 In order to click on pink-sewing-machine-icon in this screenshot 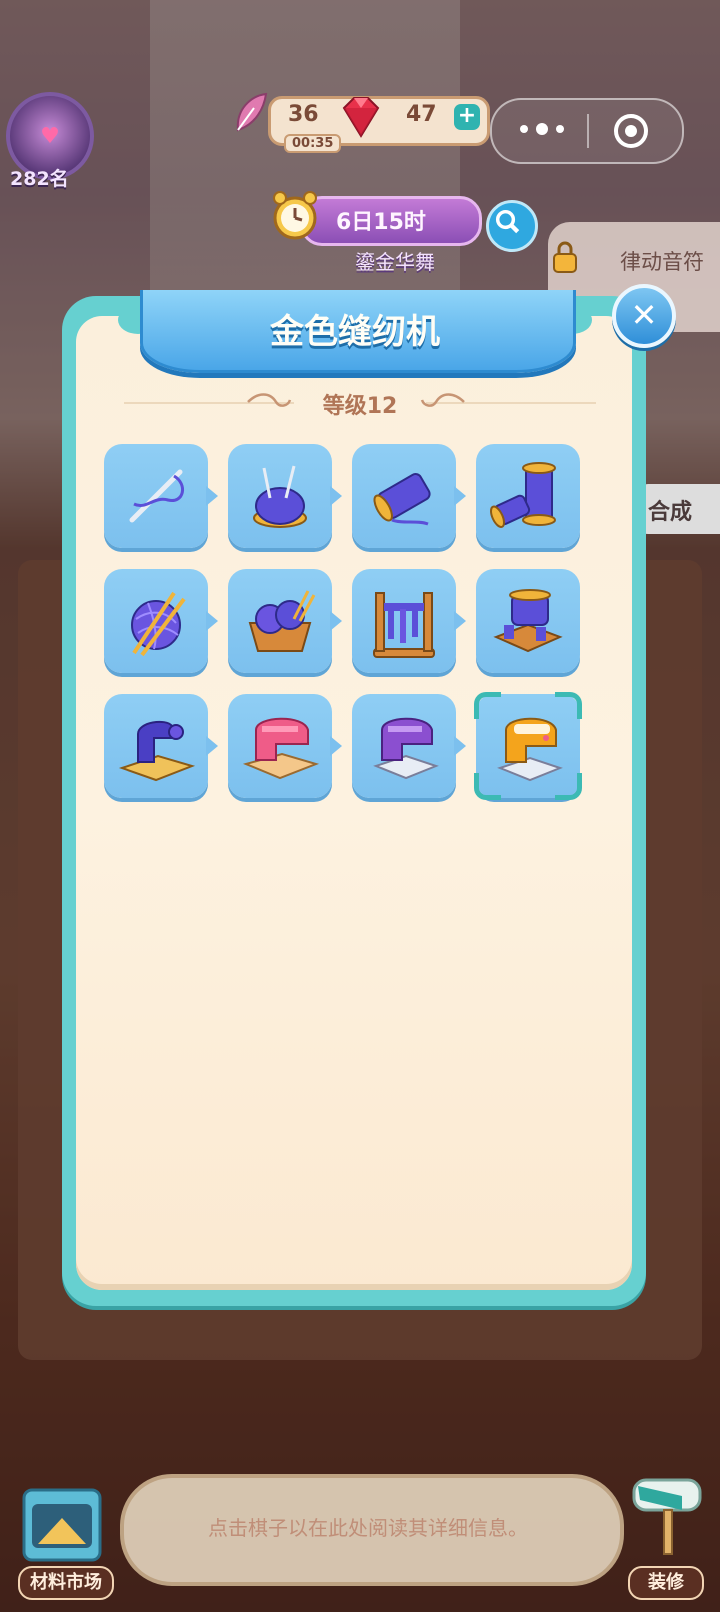, I will do `click(281, 748)`.